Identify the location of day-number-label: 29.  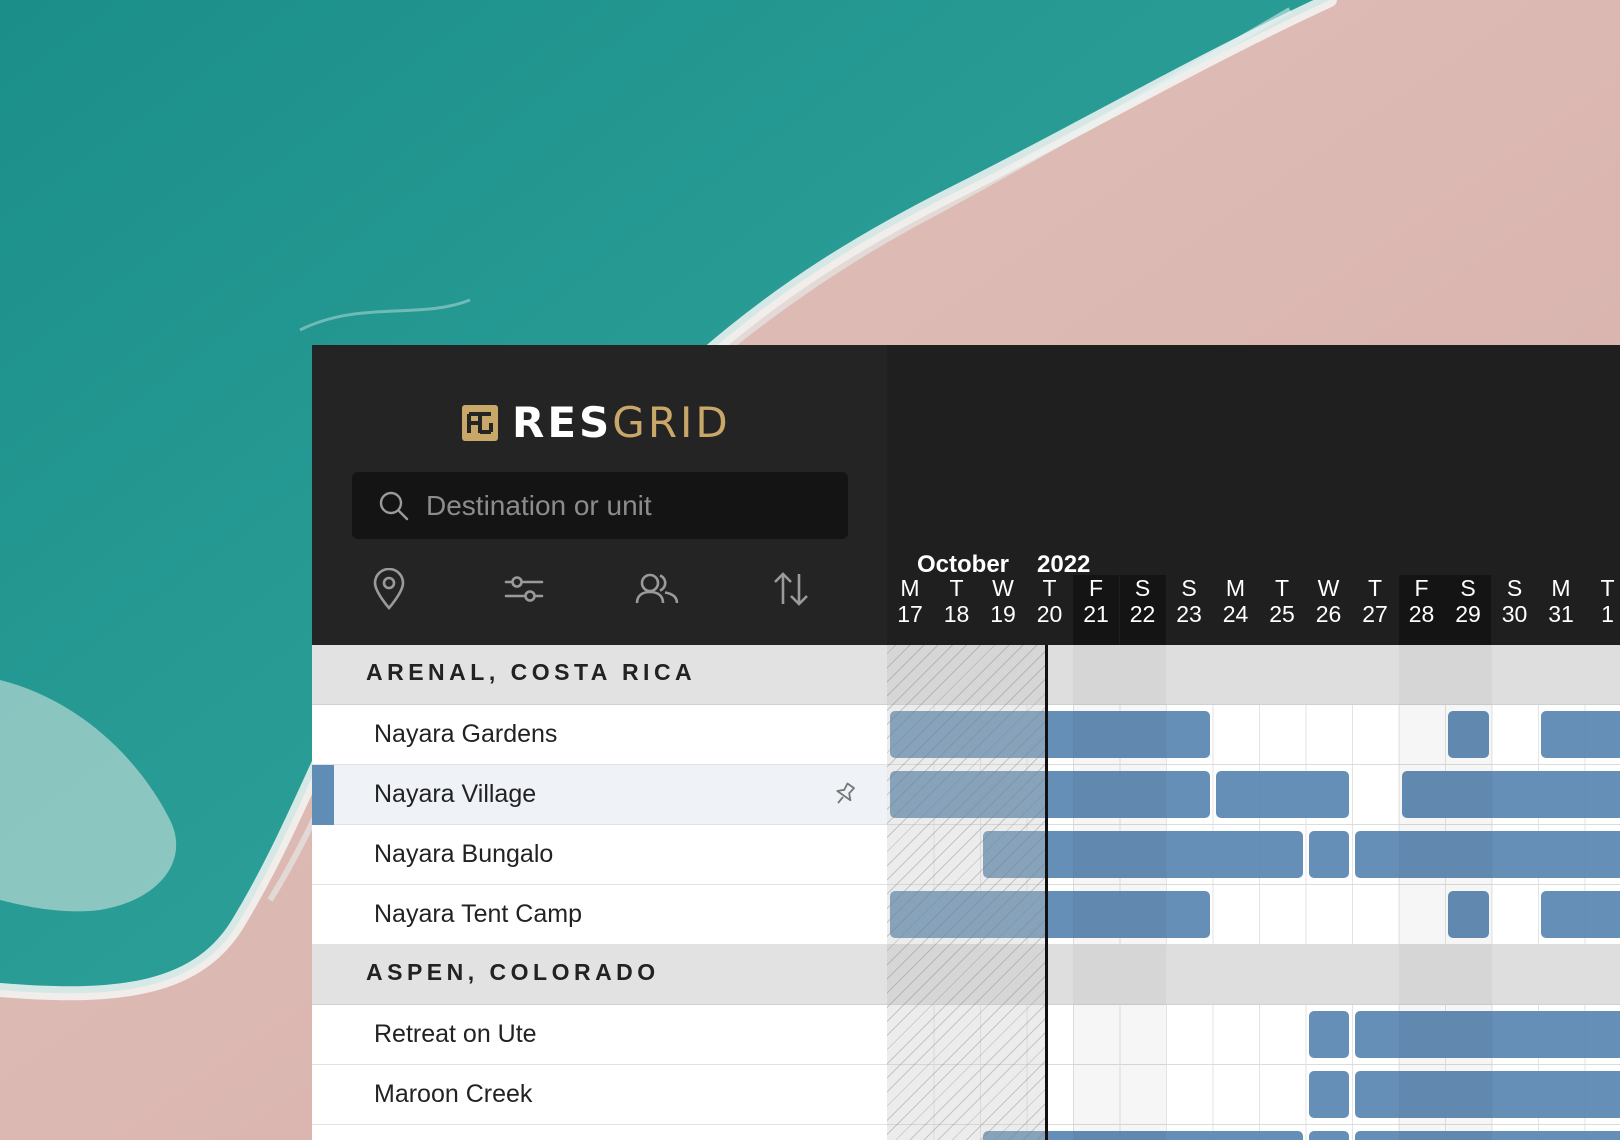
(1468, 614).